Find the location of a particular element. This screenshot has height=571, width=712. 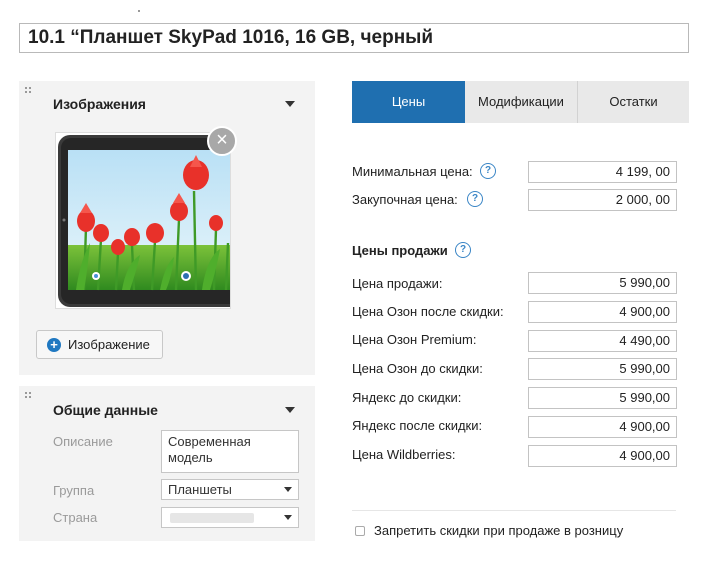

wildberries-price-field: 4 900,00 is located at coordinates (602, 456).